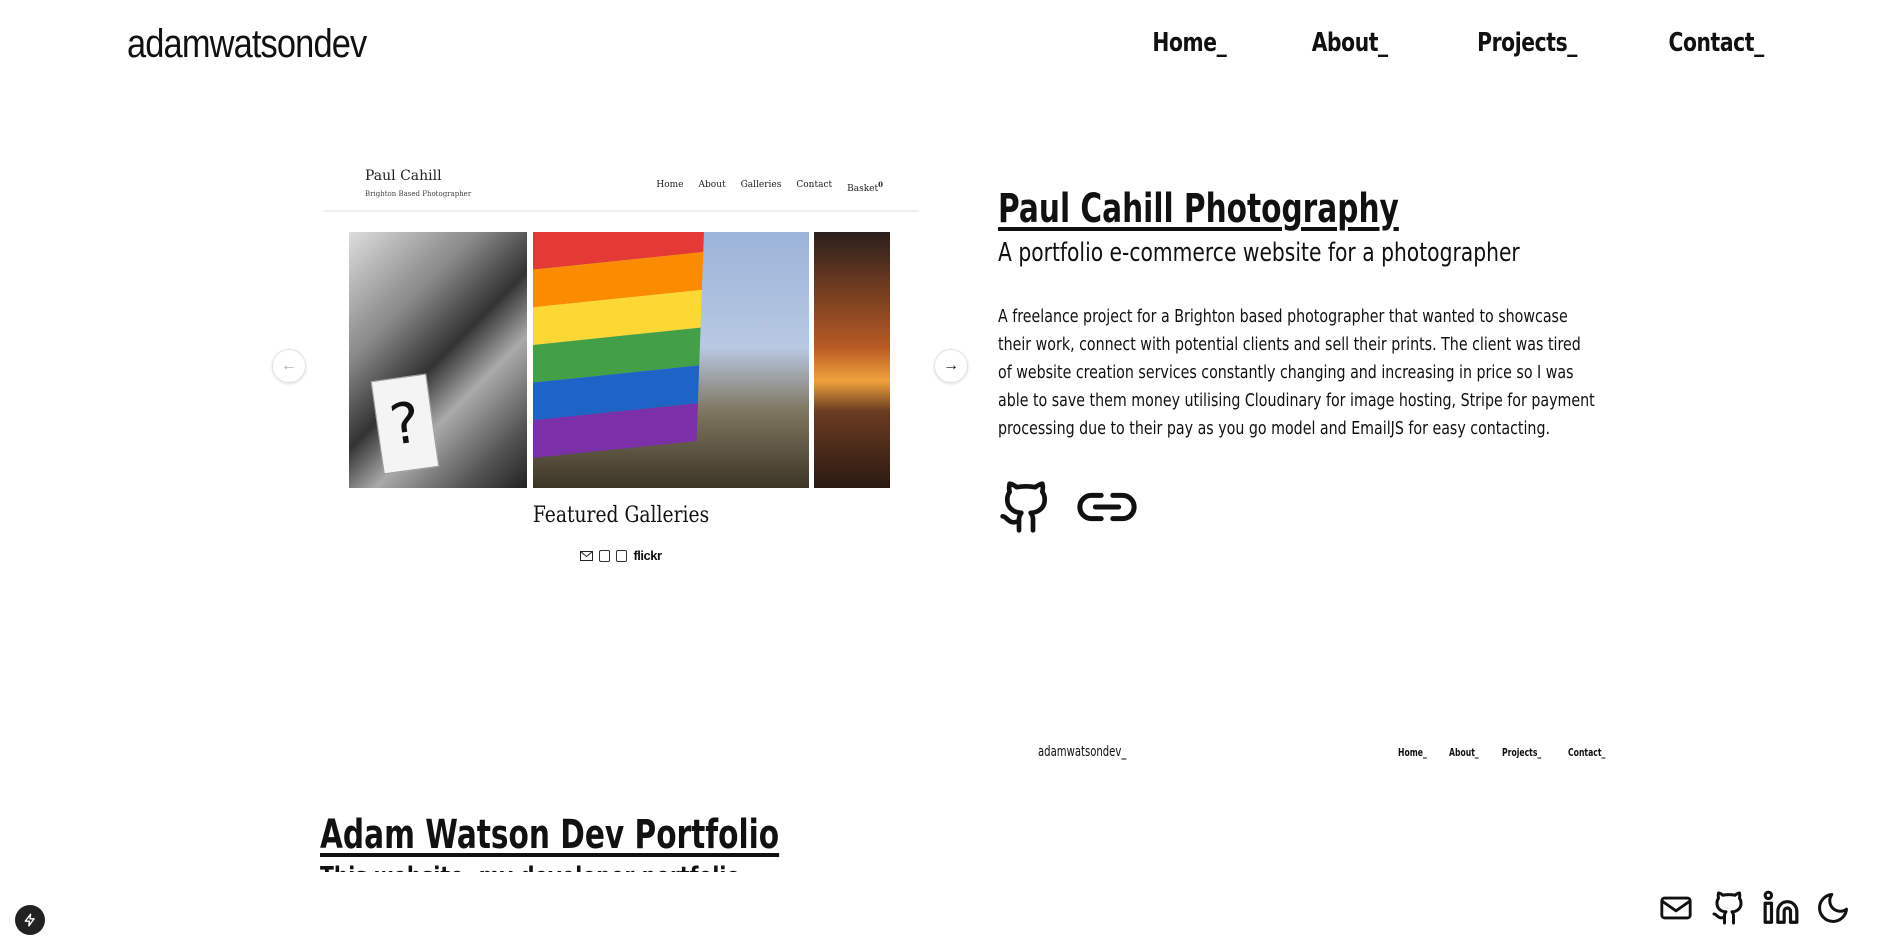  What do you see at coordinates (1459, 43) in the screenshot?
I see `main-nav: Home_ About_ Projects_ Contact_` at bounding box center [1459, 43].